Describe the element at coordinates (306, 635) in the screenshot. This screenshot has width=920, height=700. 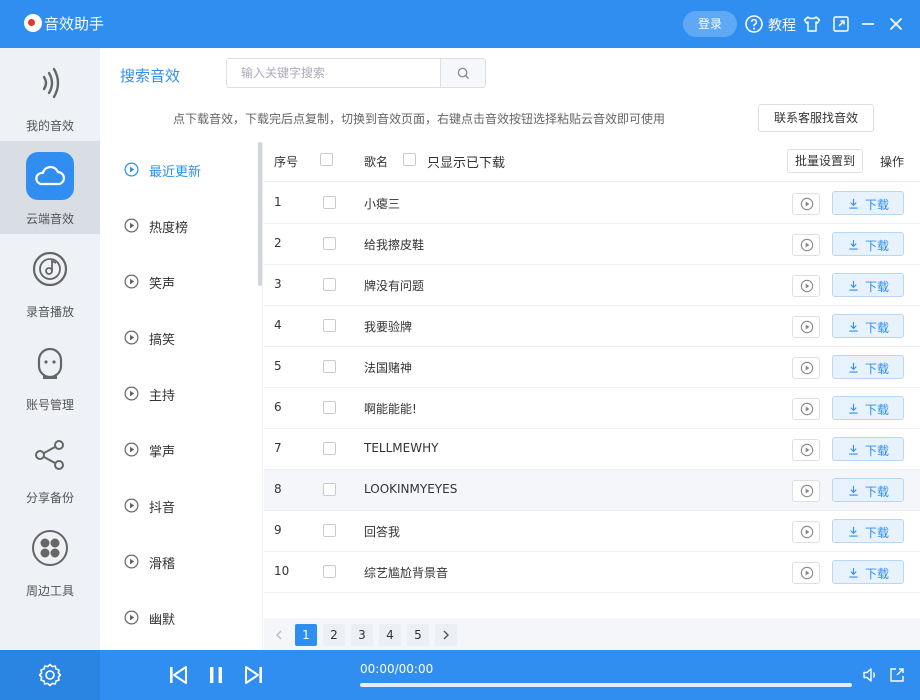
I see `page-button: 1` at that location.